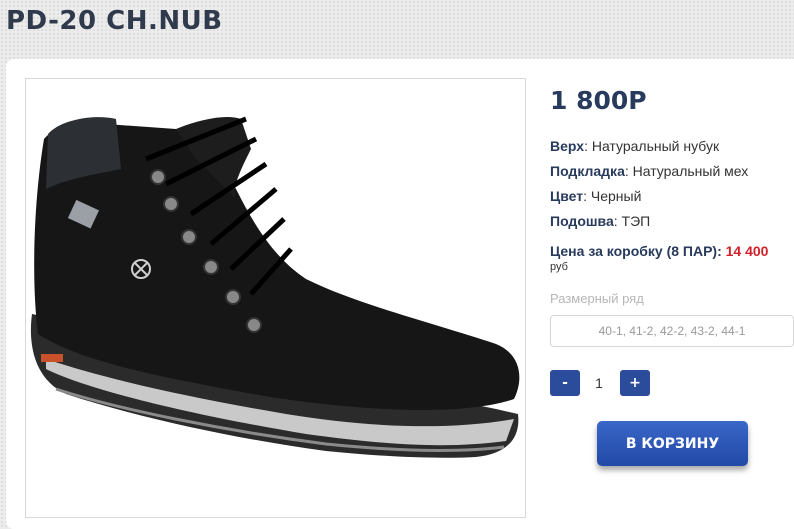  I want to click on quantity-minus-button: -, so click(565, 383).